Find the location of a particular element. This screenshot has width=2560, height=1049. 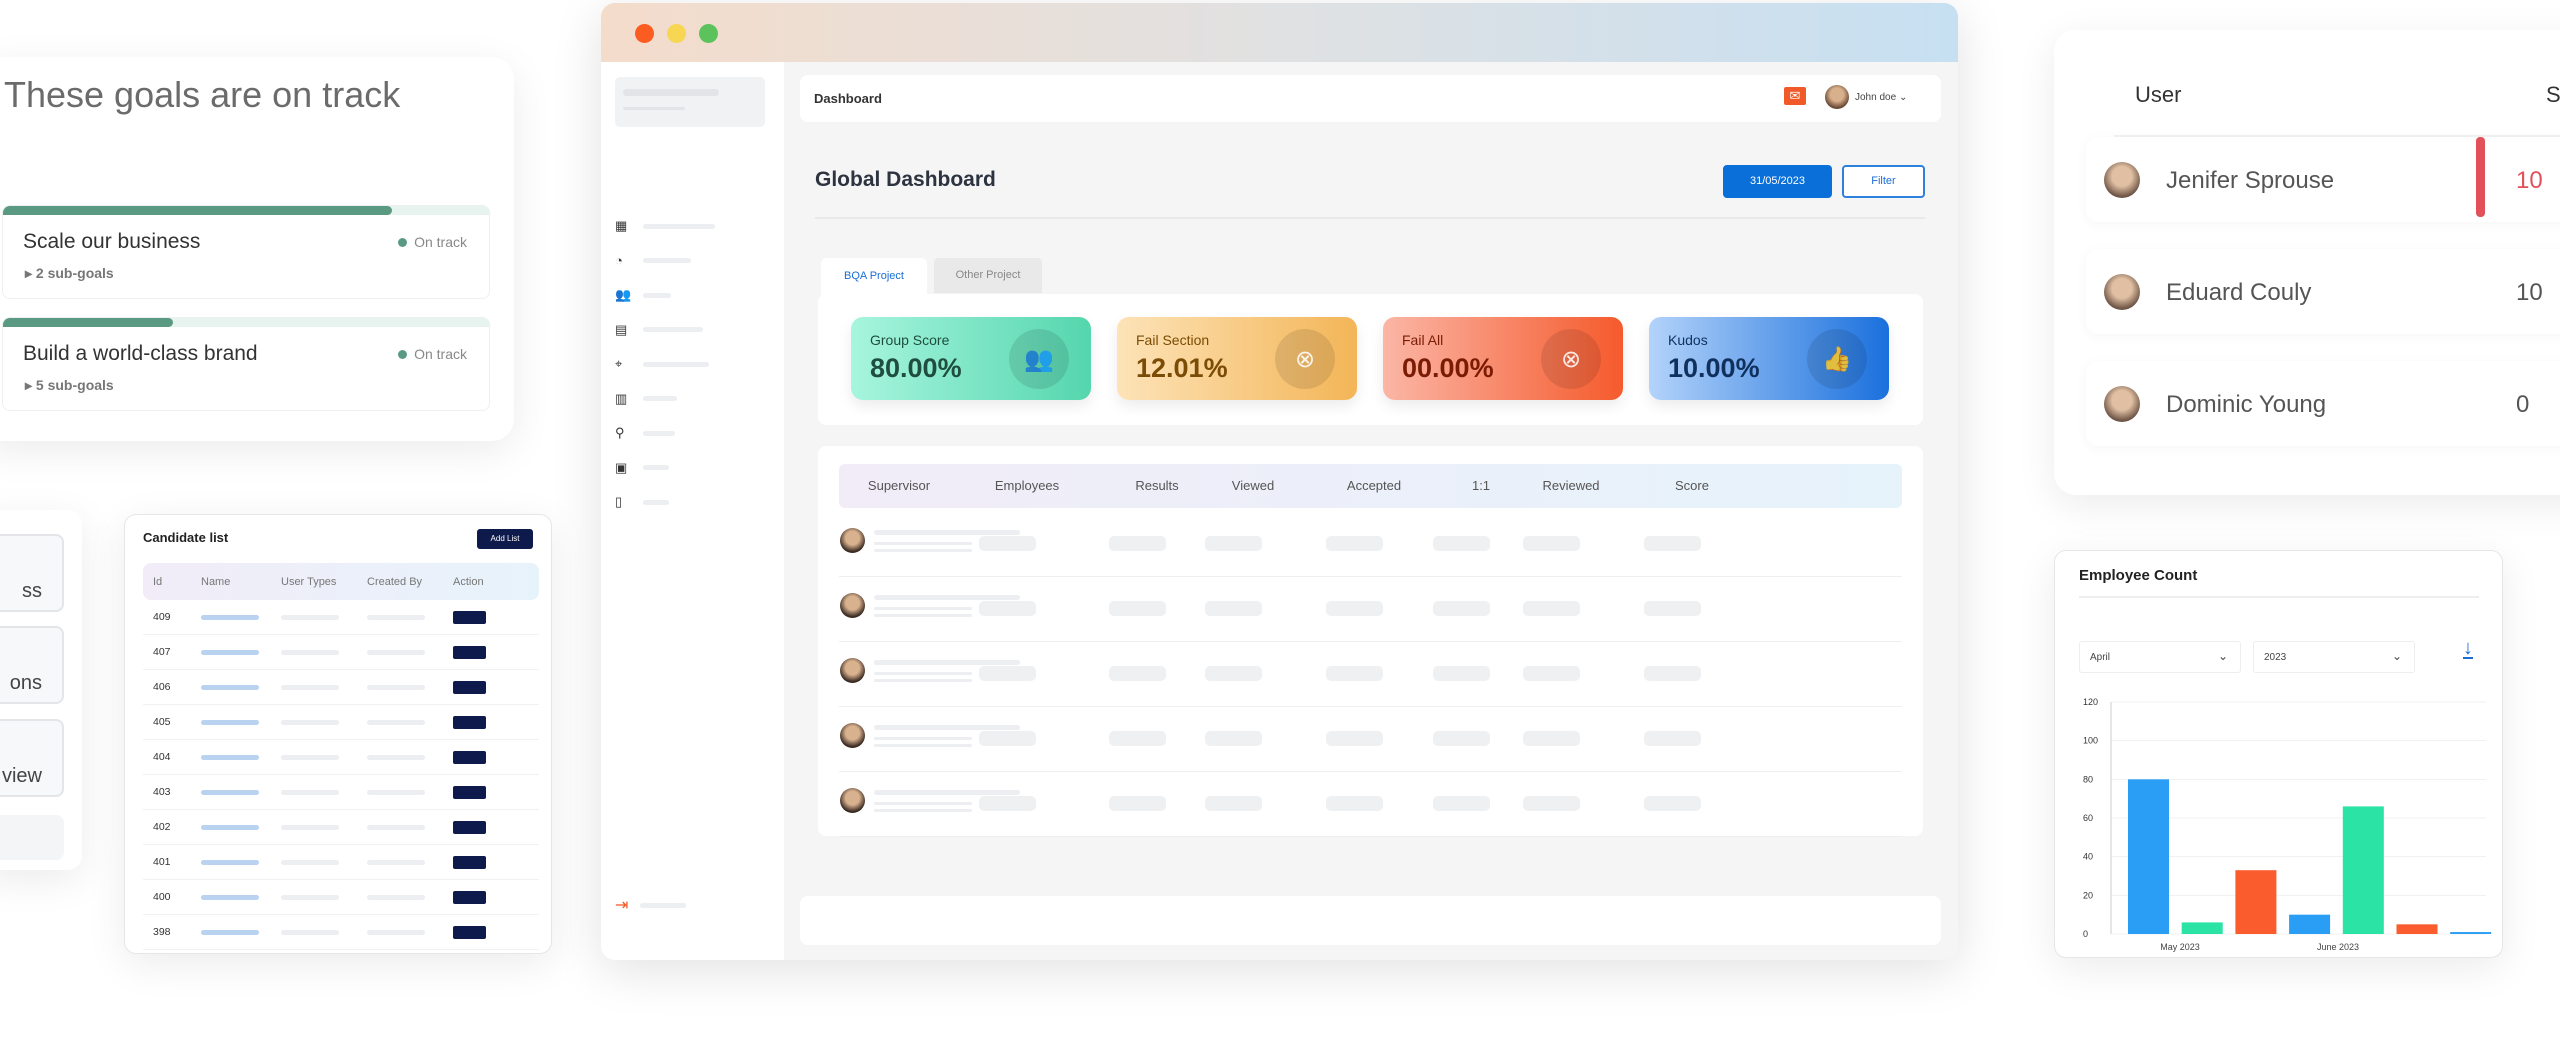

partial-menu-item: view is located at coordinates (32, 758).